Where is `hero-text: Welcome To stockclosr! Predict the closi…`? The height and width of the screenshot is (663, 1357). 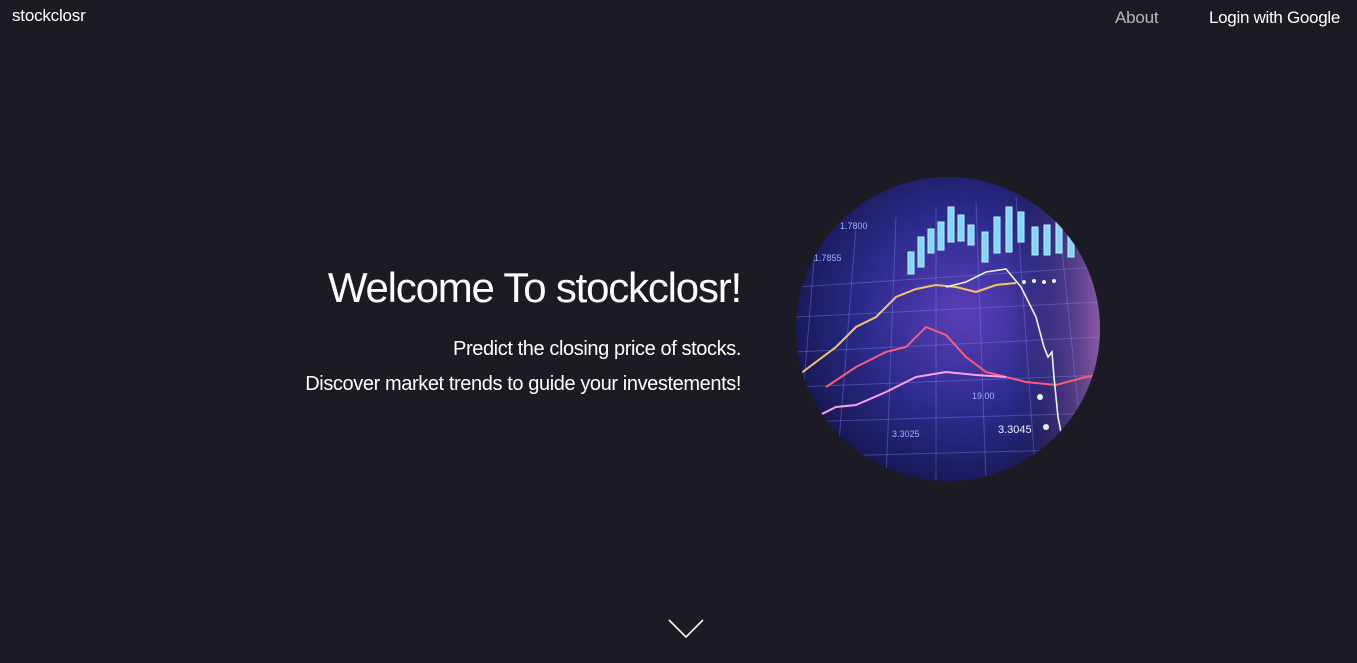 hero-text: Welcome To stockclosr! Predict the closi… is located at coordinates (461, 332).